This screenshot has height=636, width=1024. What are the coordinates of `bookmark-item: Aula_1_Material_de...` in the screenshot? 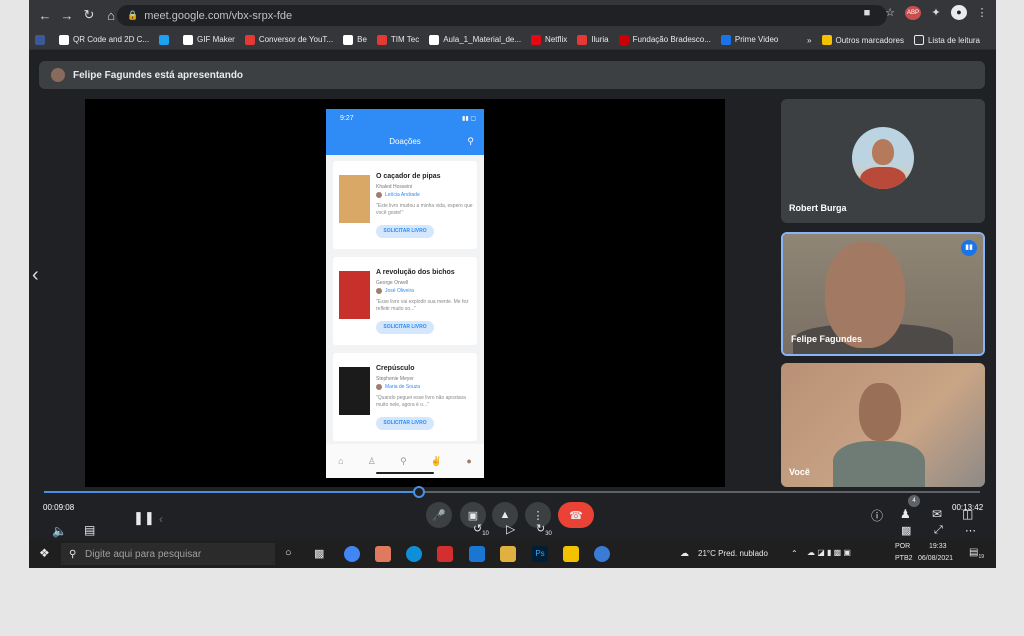 It's located at (475, 39).